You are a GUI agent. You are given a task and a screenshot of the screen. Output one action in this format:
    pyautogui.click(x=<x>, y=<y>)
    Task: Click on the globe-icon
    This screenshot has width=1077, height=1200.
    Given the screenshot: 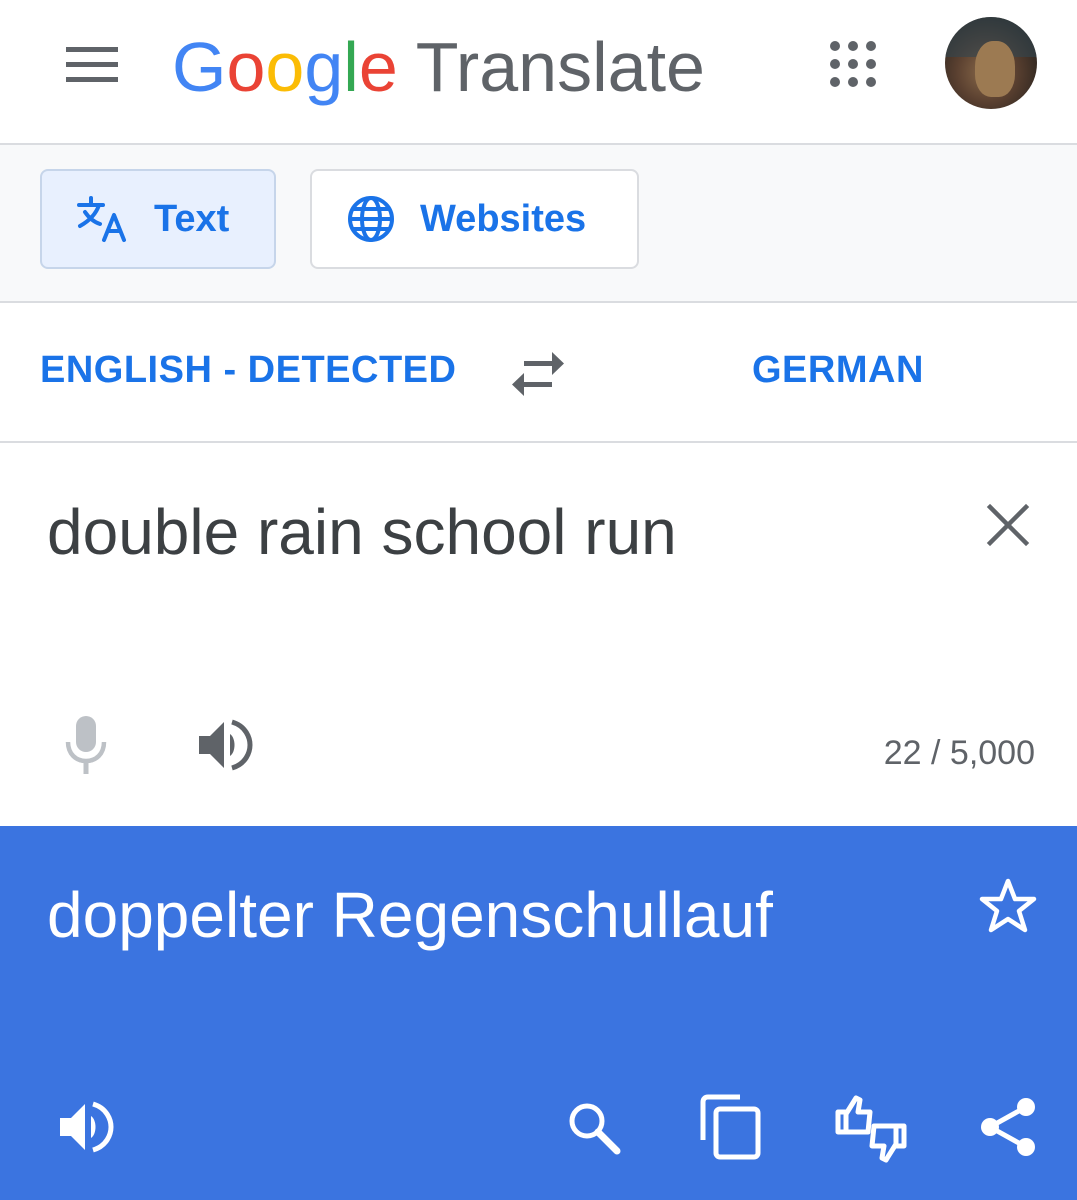 What is the action you would take?
    pyautogui.click(x=371, y=219)
    